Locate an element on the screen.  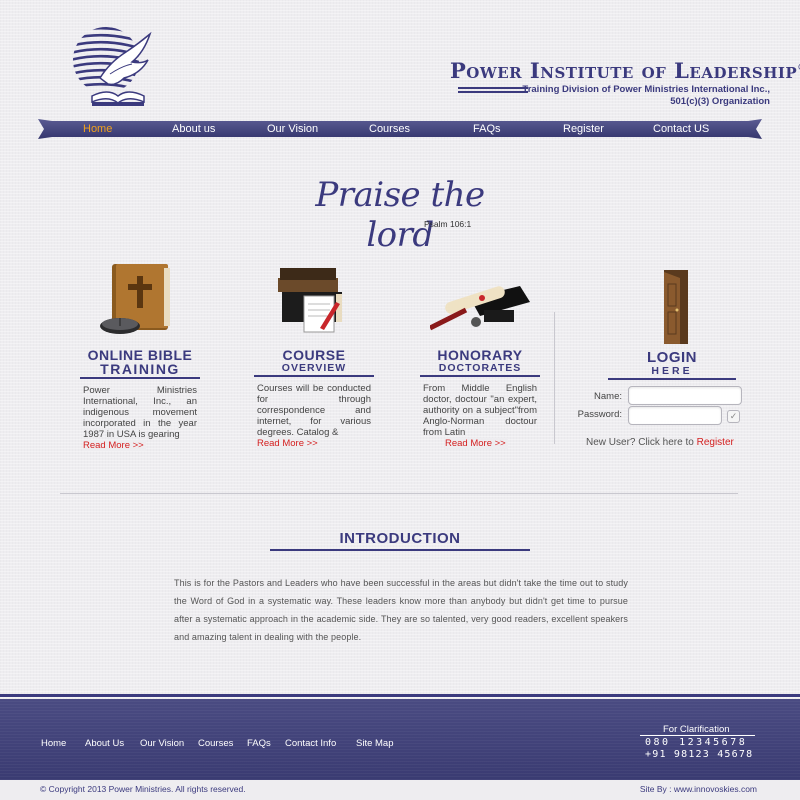
login-heading: LOGIN HERE is located at coordinates (672, 365).